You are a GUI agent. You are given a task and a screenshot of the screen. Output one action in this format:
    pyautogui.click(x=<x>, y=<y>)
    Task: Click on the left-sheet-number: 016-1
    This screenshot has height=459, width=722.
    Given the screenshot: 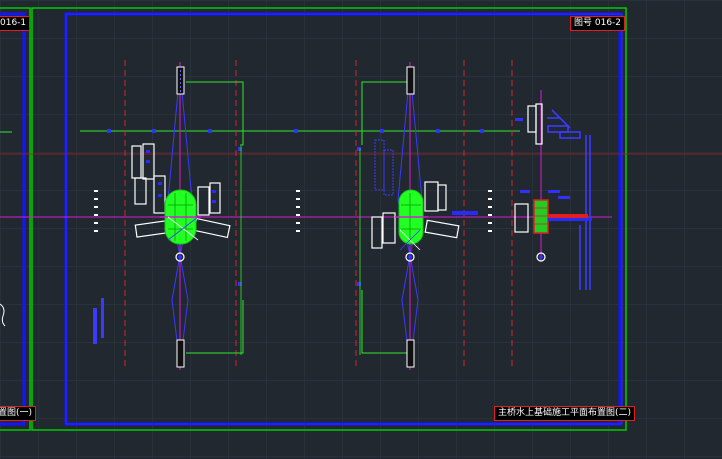 What is the action you would take?
    pyautogui.click(x=15, y=23)
    